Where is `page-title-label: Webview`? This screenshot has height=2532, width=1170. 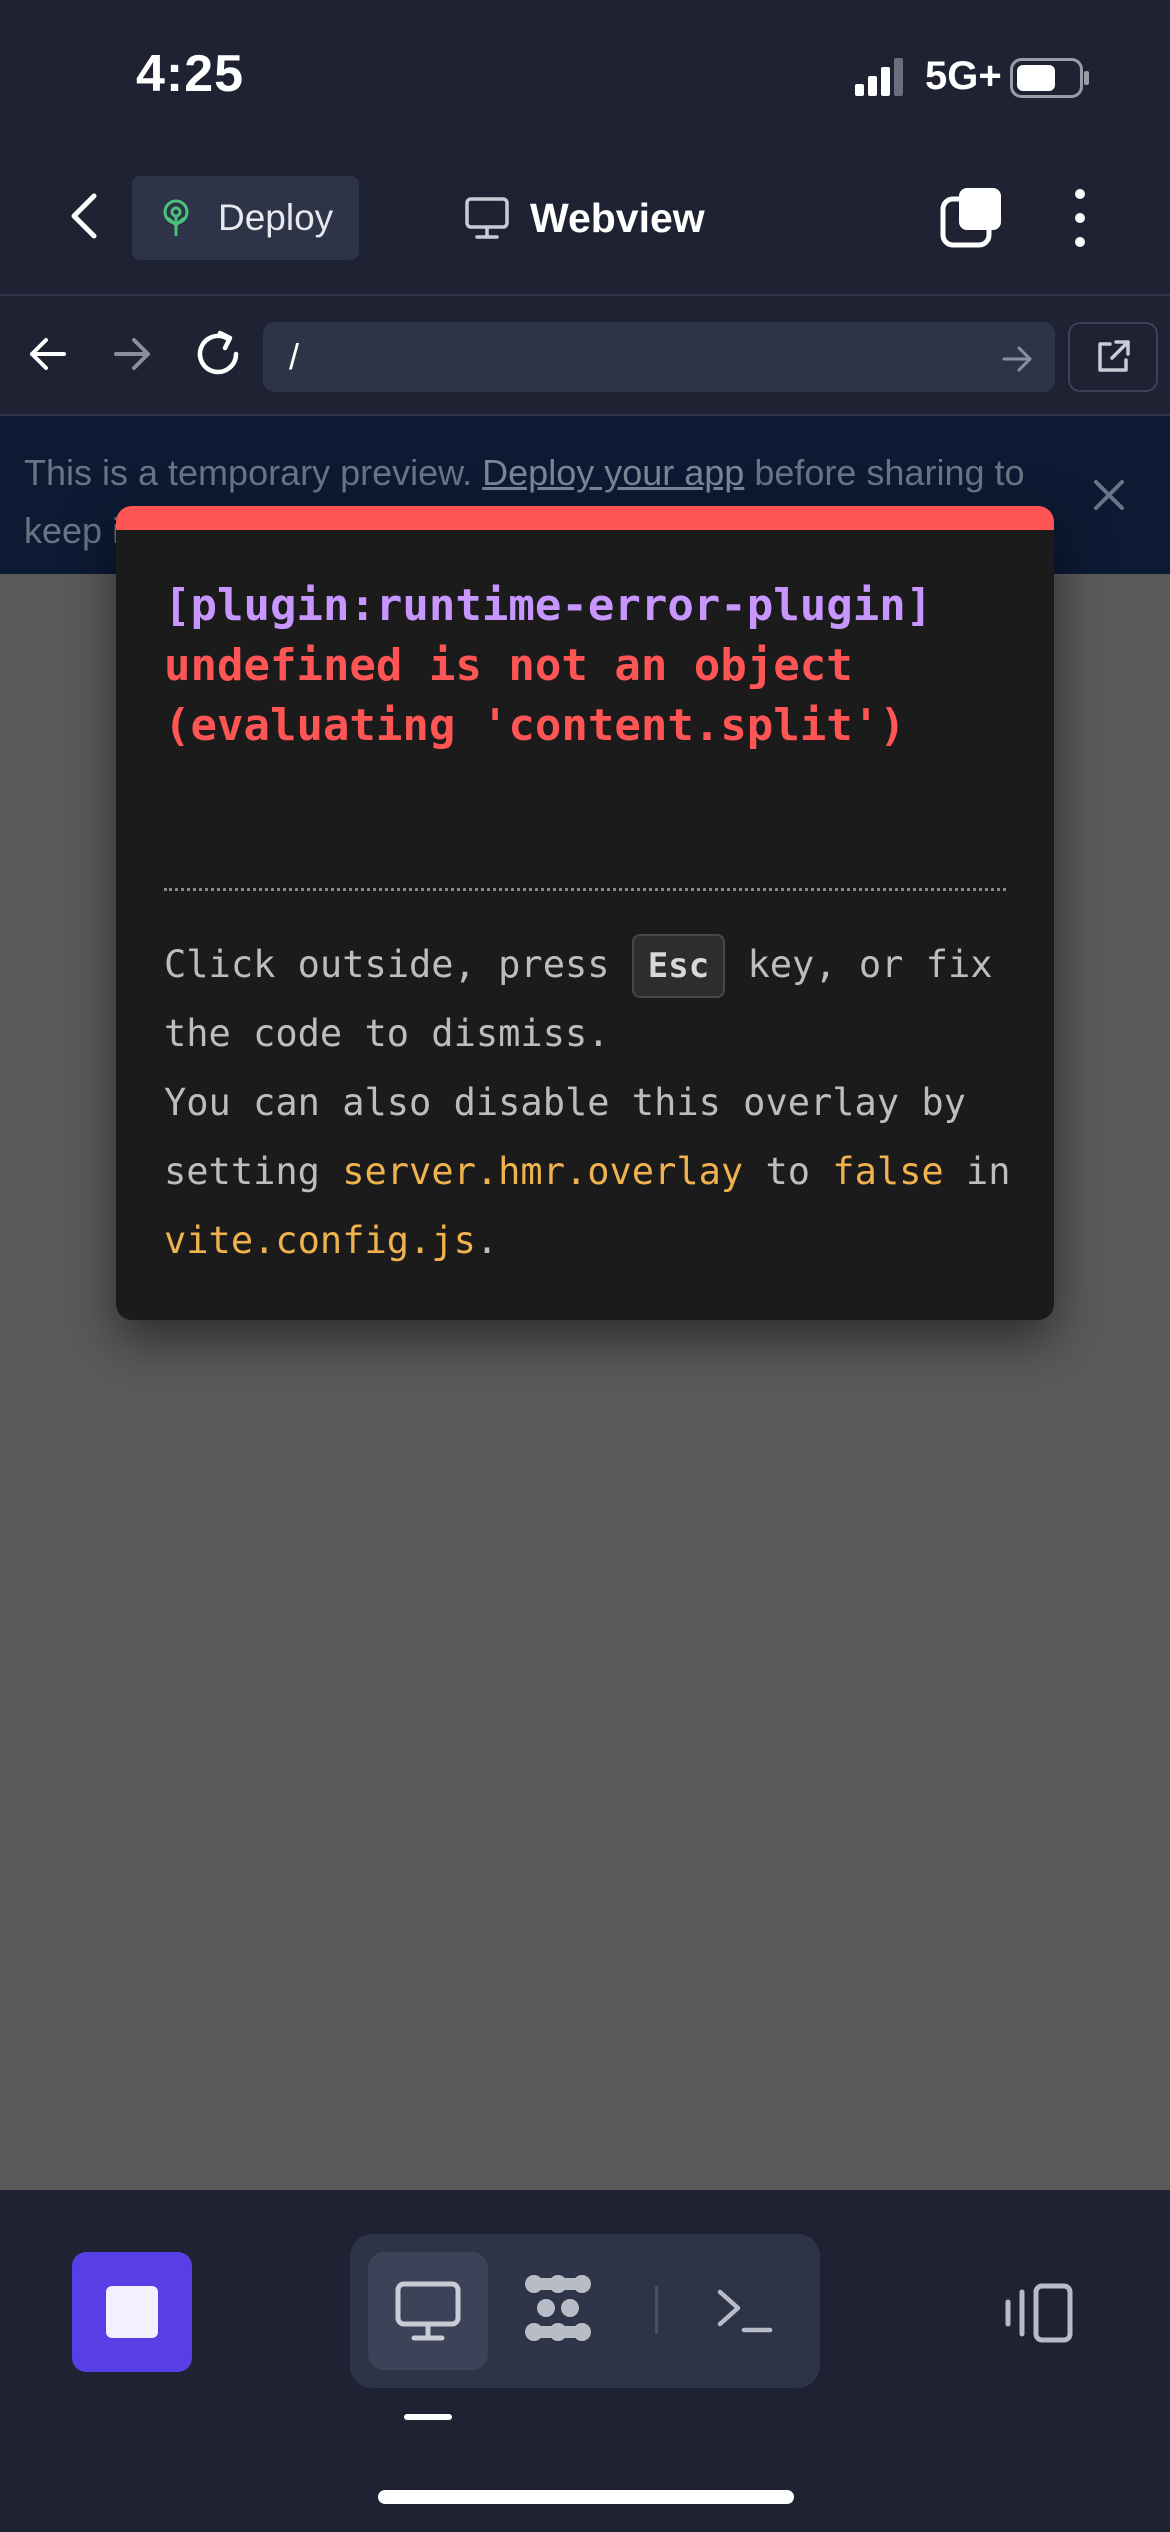
page-title-label: Webview is located at coordinates (617, 217).